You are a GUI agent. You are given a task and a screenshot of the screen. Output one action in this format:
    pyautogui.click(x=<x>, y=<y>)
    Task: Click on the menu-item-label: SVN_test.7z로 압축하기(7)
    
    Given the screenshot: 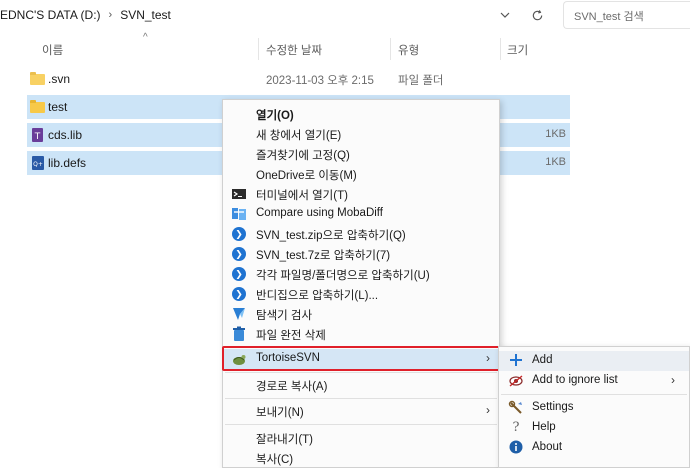 What is the action you would take?
    pyautogui.click(x=323, y=256)
    